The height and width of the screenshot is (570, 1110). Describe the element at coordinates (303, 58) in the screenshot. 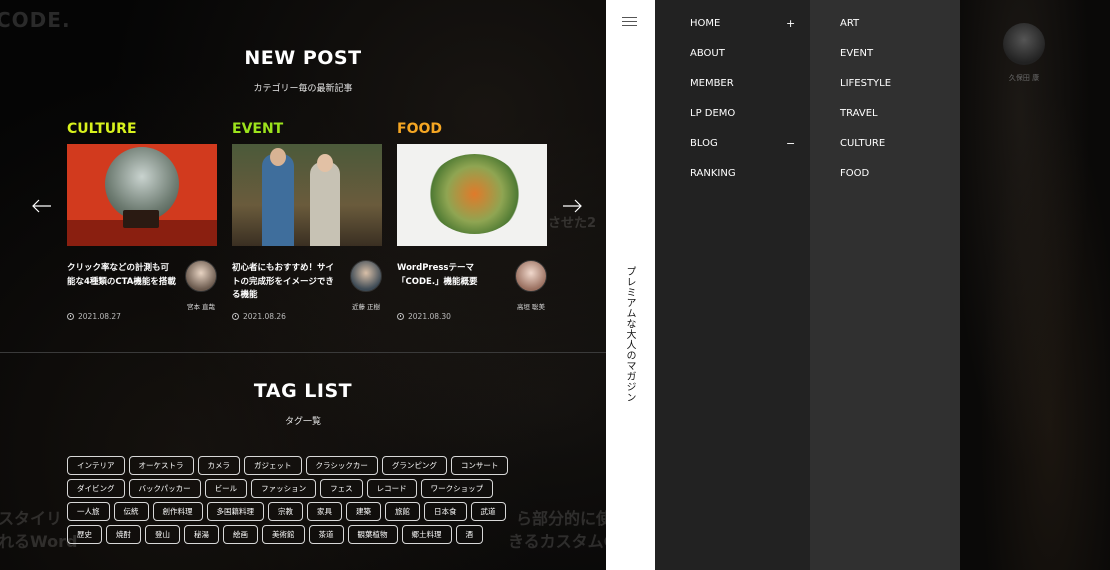

I see `new-post-heading: NEW POST` at that location.